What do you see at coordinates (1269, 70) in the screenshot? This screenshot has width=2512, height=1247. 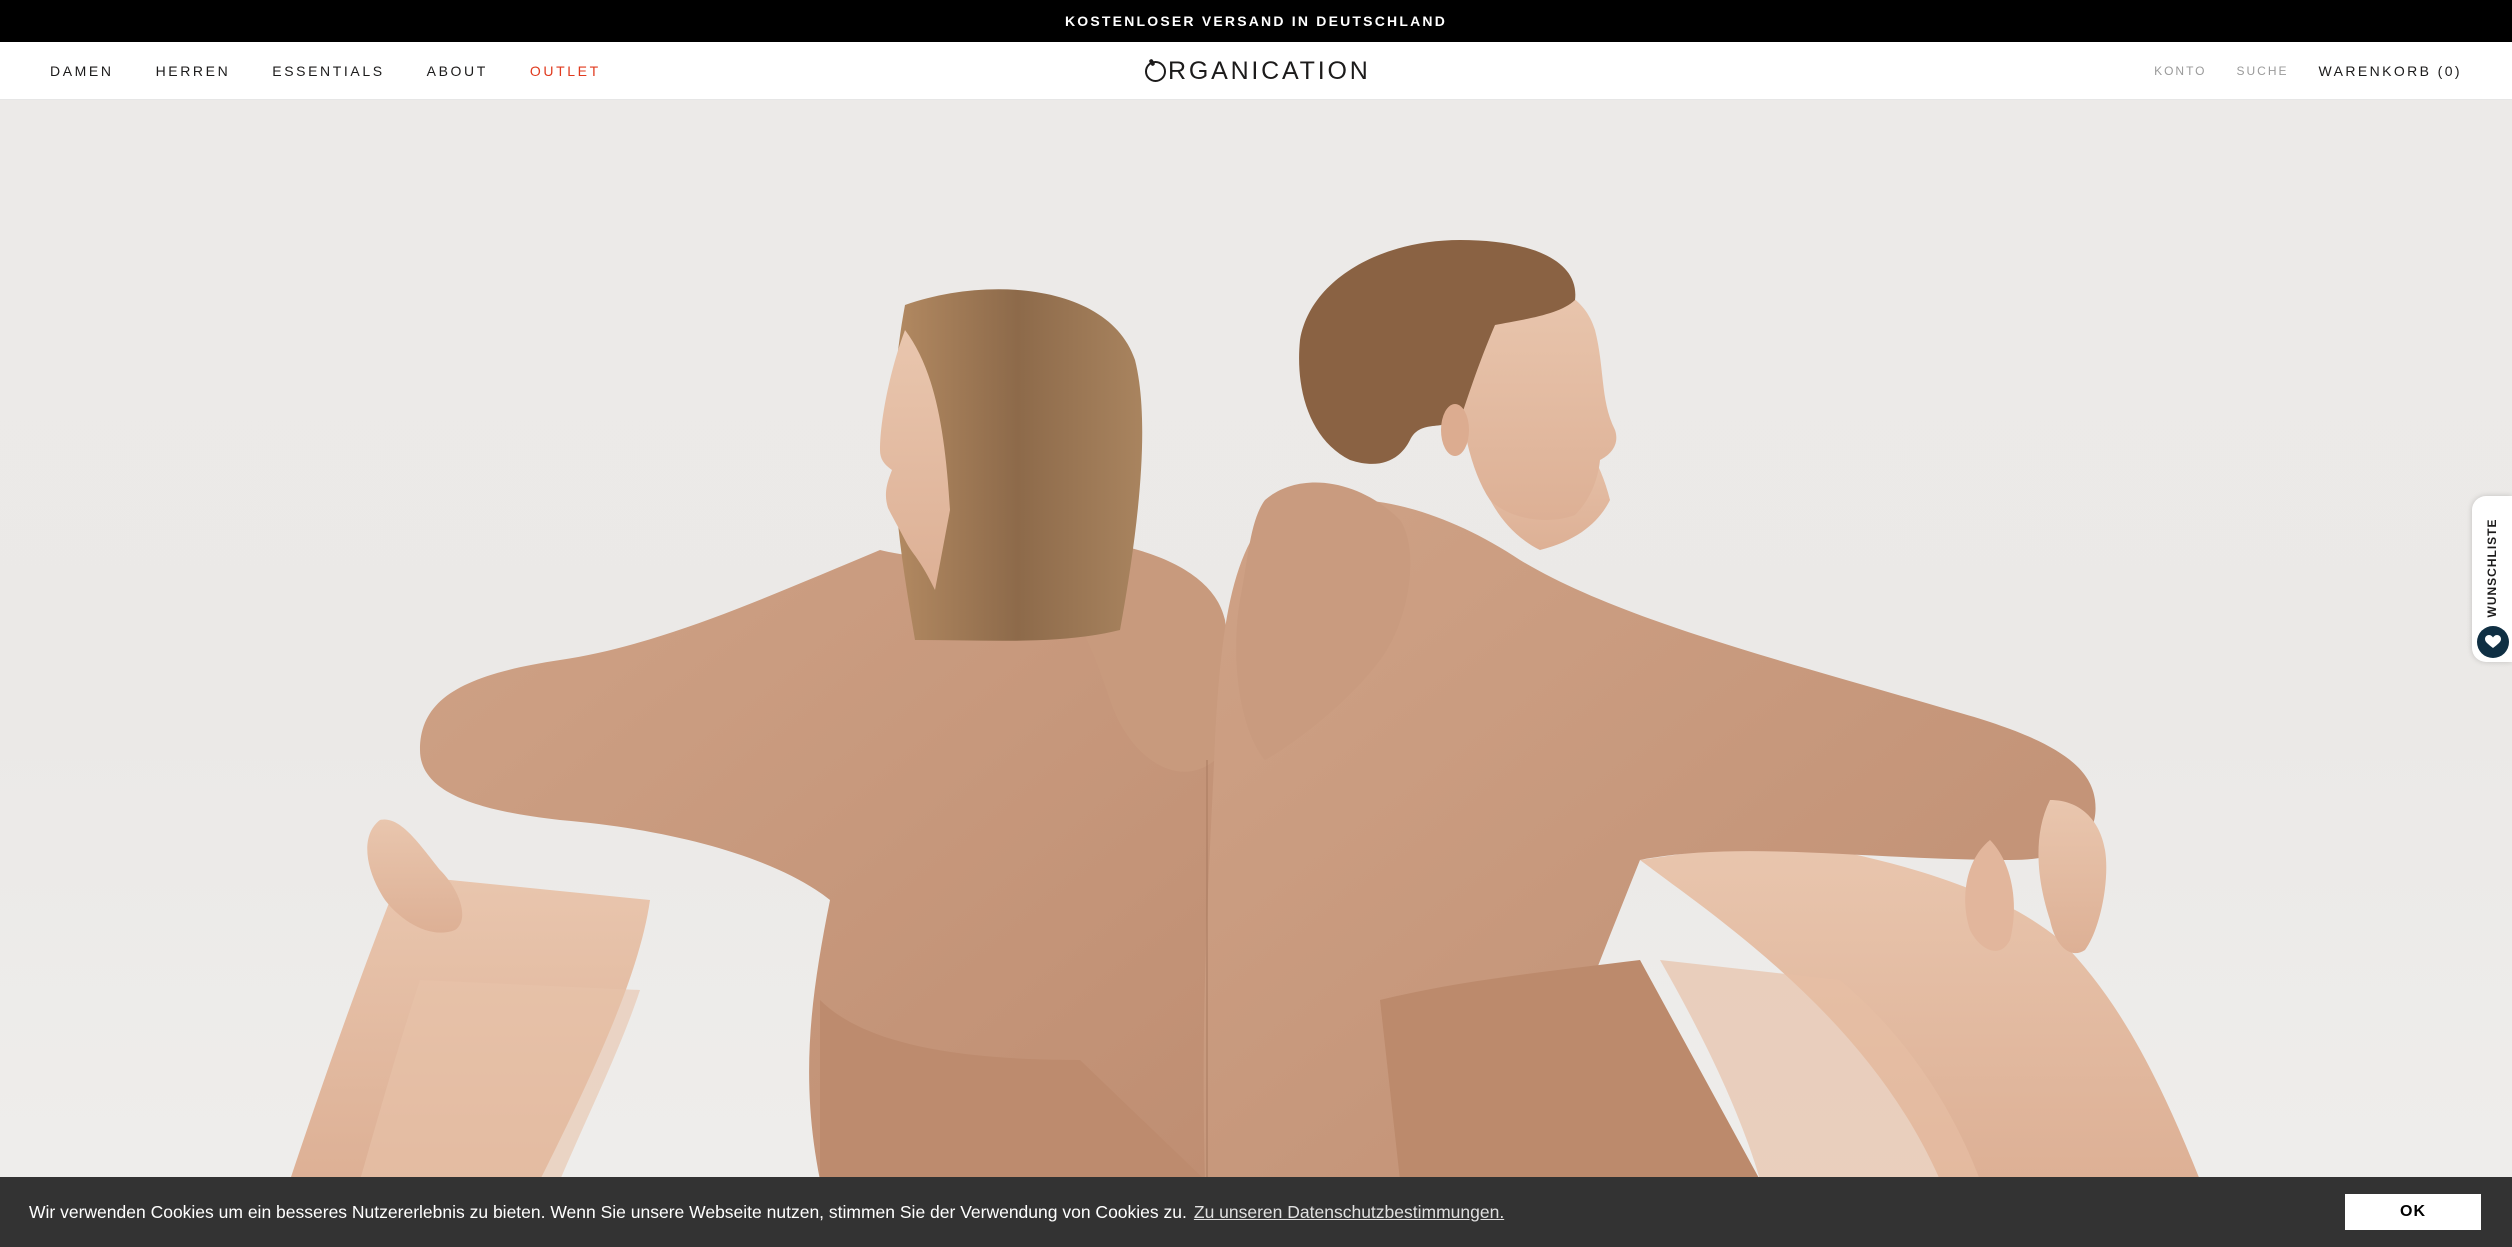 I see `logo-text: RGANICATION` at bounding box center [1269, 70].